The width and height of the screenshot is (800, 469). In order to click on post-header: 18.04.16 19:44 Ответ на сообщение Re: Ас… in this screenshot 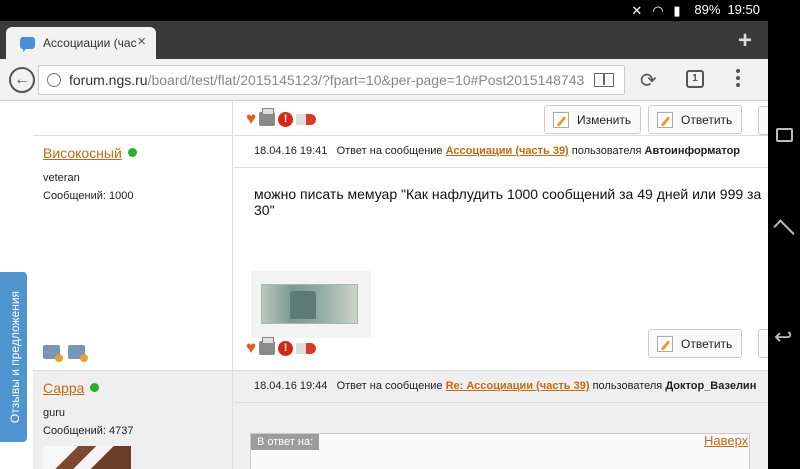, I will do `click(501, 387)`.